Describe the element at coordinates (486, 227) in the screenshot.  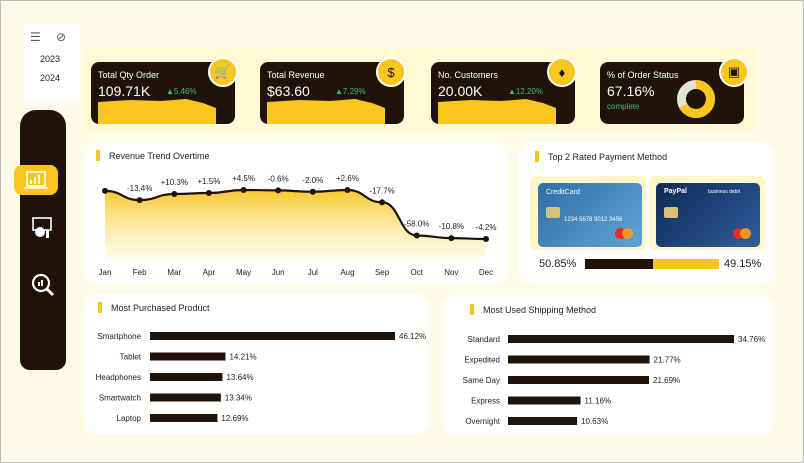
I see `revenue-change-label: -4.2%` at that location.